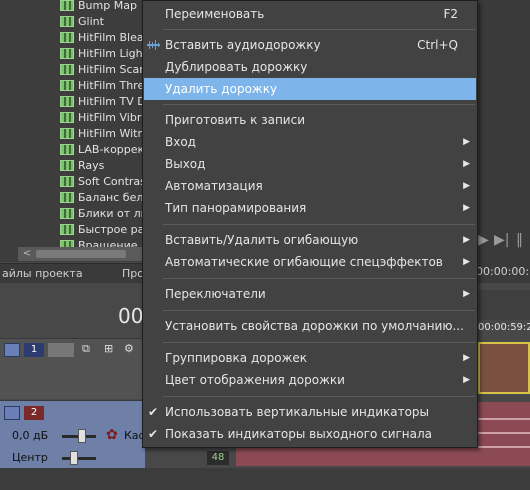 The width and height of the screenshot is (530, 490). Describe the element at coordinates (504, 327) in the screenshot. I see `ruler-timecode: 00:00:59:23` at that location.